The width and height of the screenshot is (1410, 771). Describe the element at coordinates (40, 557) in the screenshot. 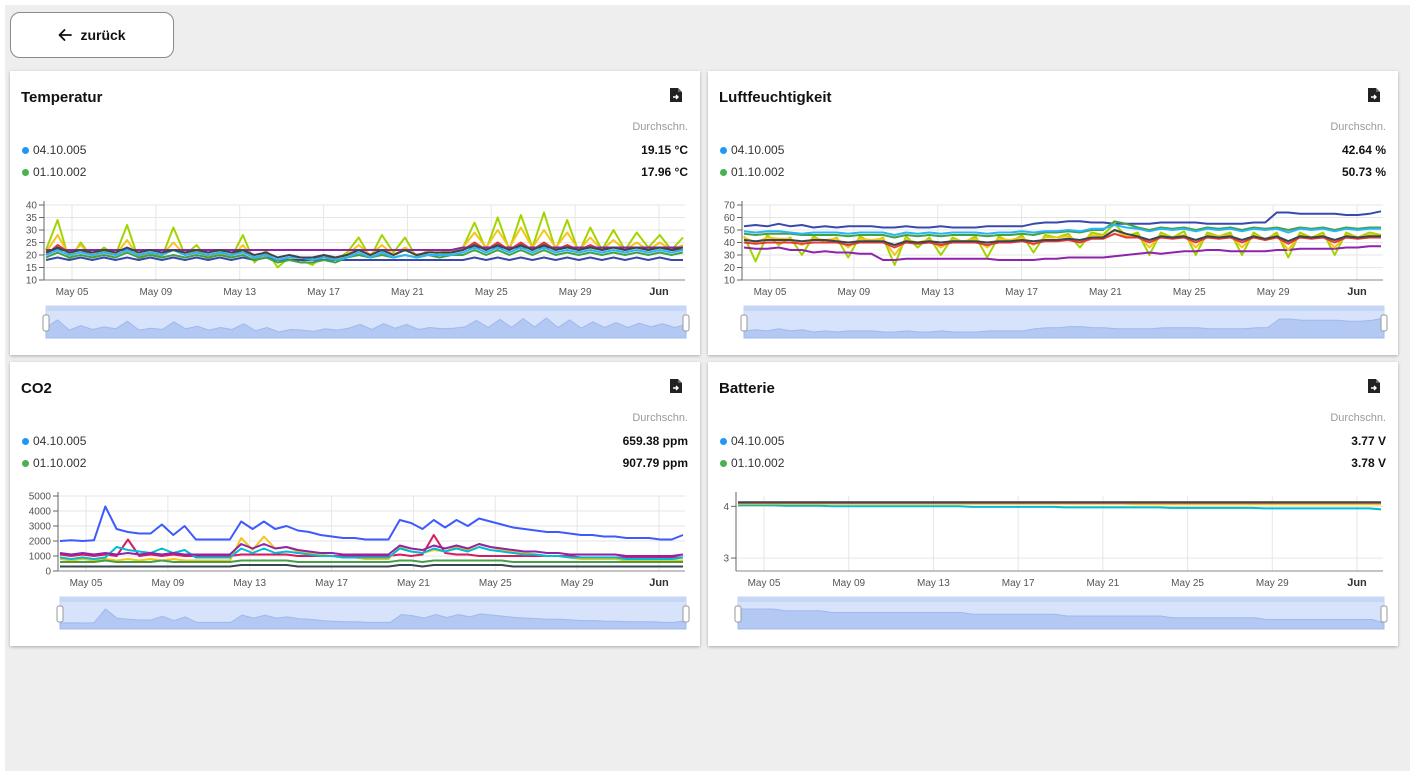

I see `y-tick-label: 1000` at that location.